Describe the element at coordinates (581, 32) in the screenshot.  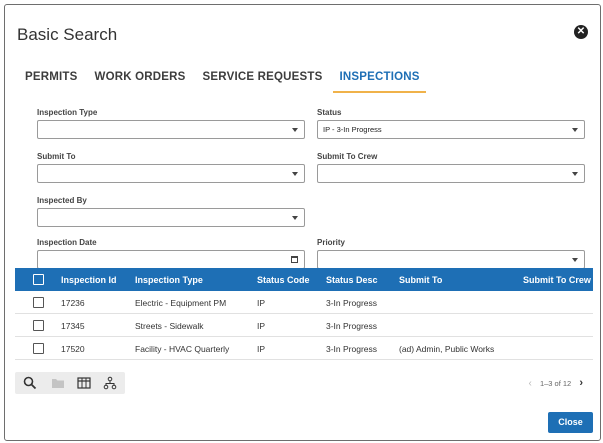
I see `close-icon: ✕` at that location.